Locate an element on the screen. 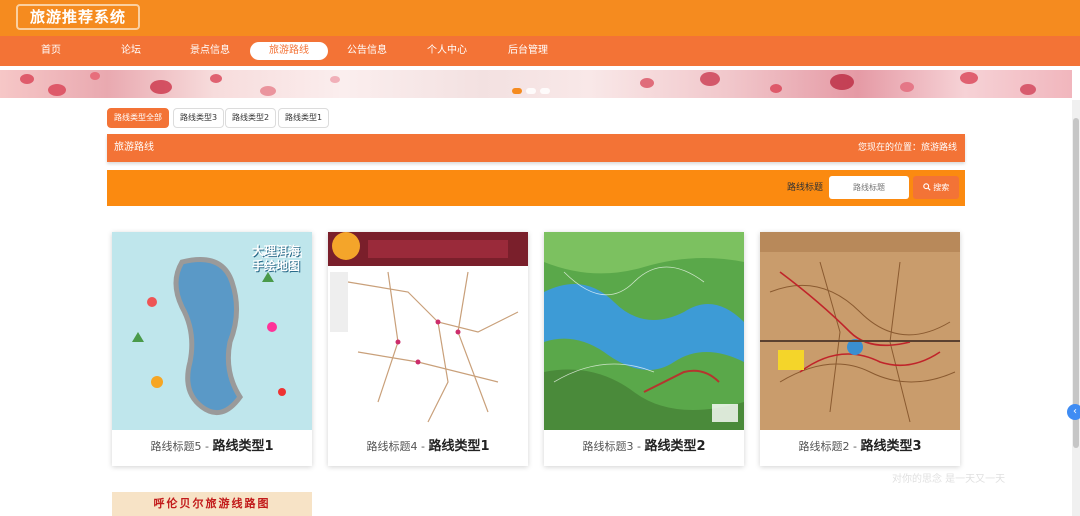 The width and height of the screenshot is (1080, 516). nav-item-forum: 论坛 is located at coordinates (131, 51).